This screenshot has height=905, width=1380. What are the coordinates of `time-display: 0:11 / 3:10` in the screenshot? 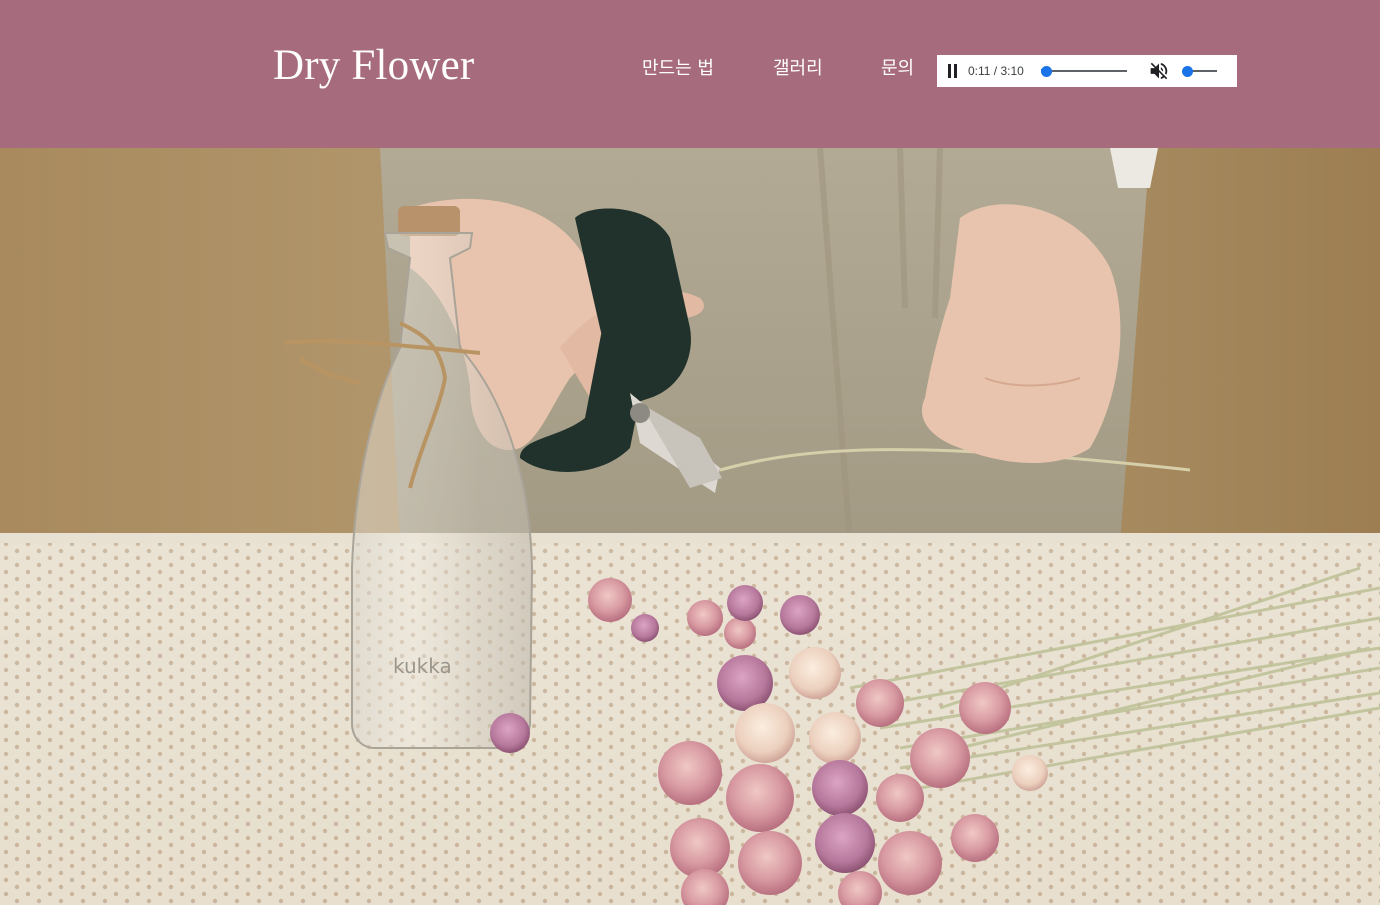 It's located at (996, 71).